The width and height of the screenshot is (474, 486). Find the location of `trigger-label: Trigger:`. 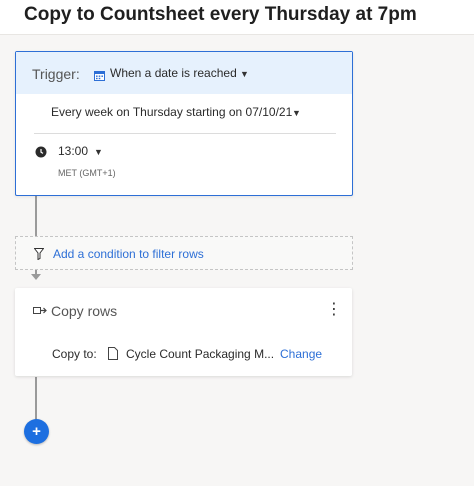

trigger-label: Trigger: is located at coordinates (56, 74).